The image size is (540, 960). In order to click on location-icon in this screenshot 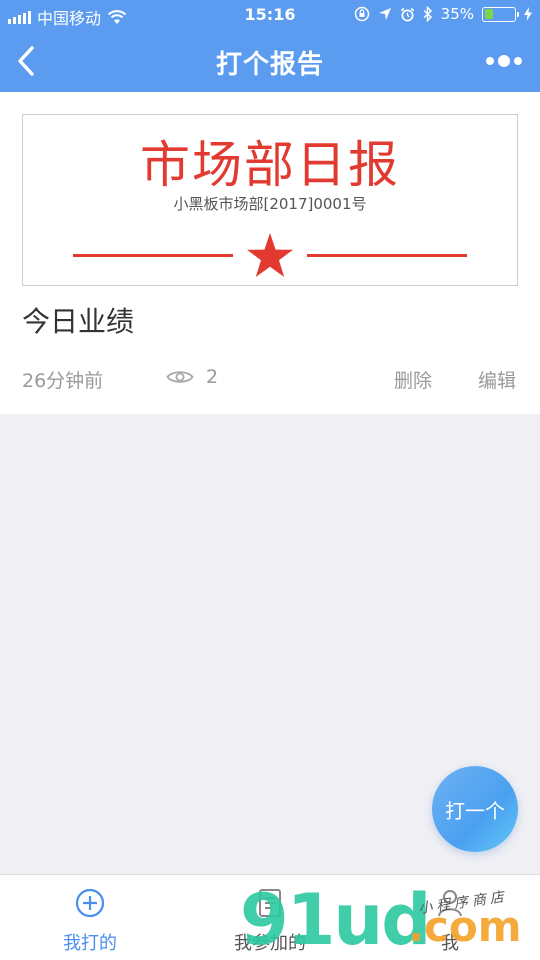, I will do `click(384, 14)`.